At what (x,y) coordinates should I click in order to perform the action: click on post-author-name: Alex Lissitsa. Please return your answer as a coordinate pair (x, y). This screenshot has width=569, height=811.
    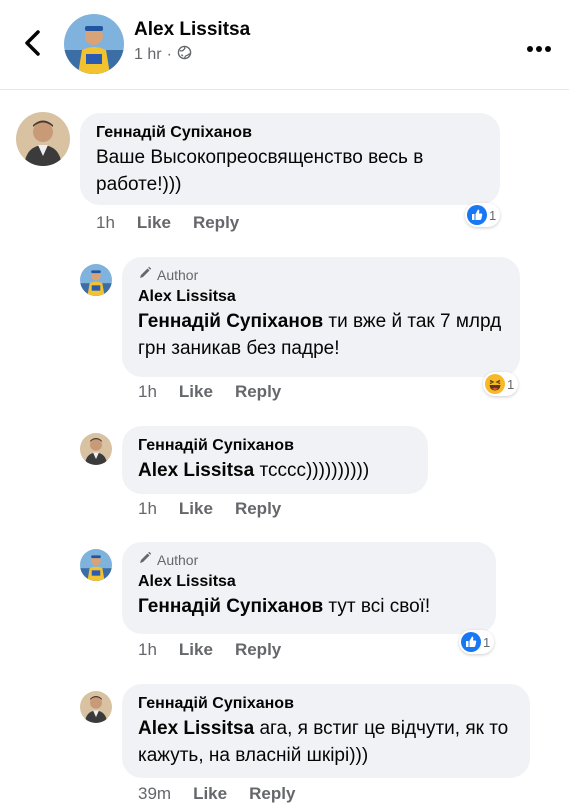
    Looking at the image, I should click on (192, 30).